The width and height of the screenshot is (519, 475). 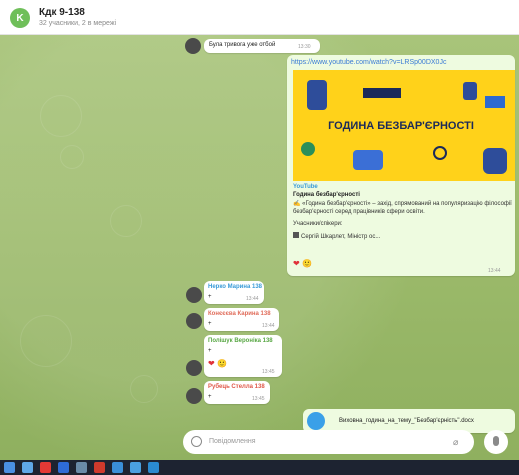 I want to click on ministry-logo, so click(x=382, y=93).